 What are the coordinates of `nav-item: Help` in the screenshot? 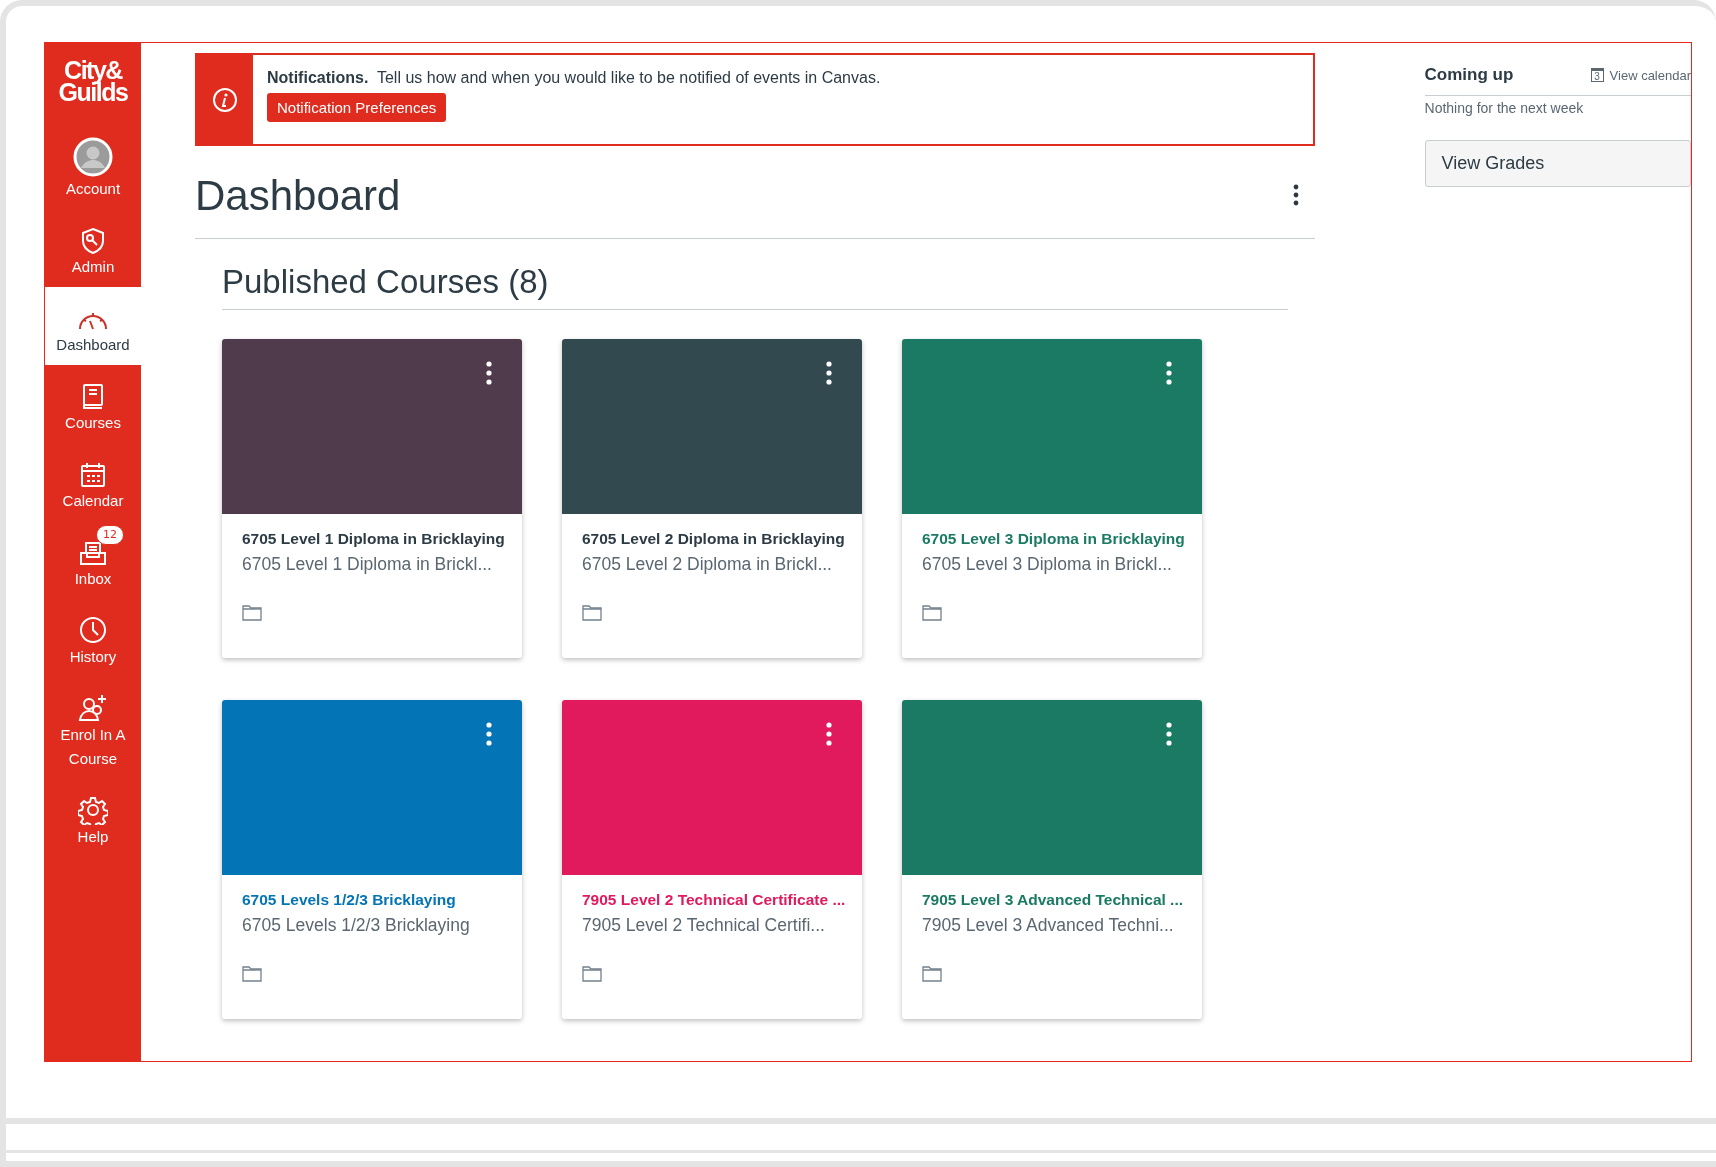 It's located at (93, 818).